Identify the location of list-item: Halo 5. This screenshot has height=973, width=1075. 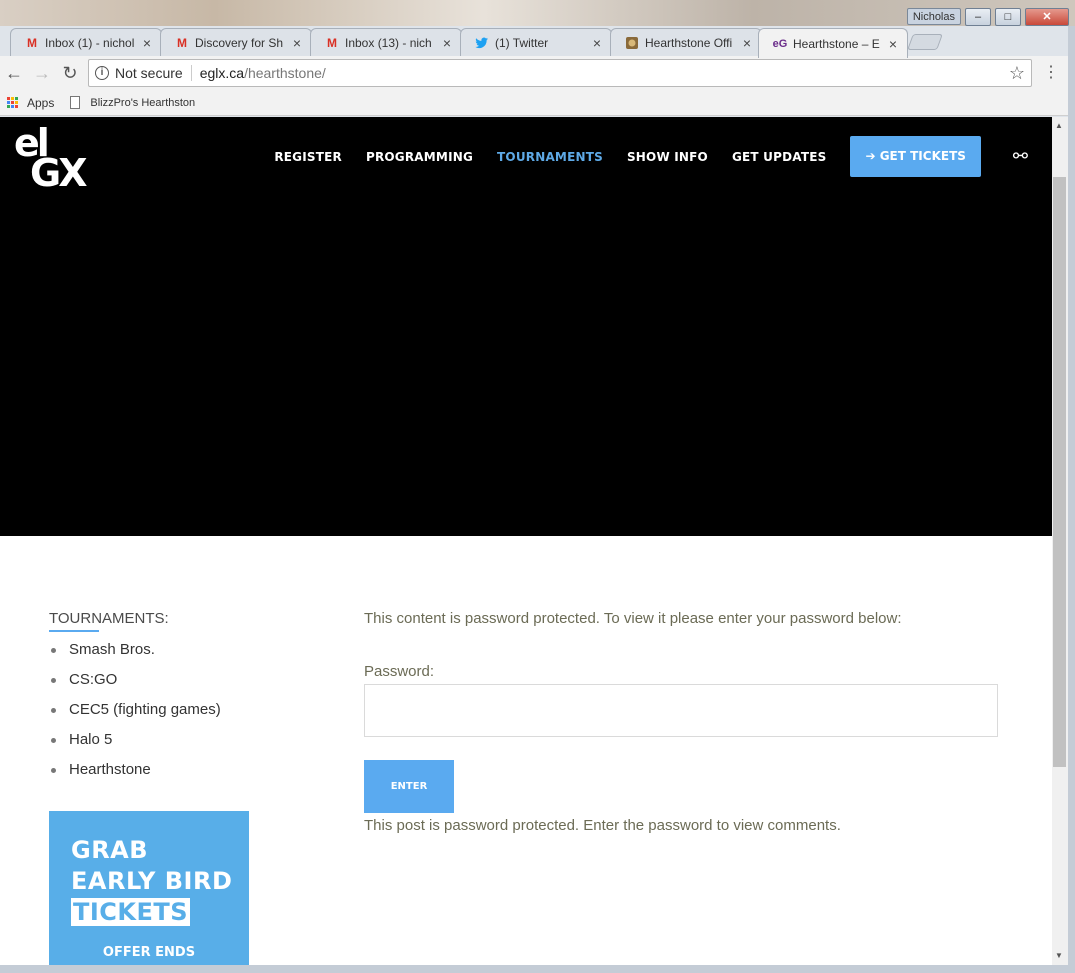
(159, 740).